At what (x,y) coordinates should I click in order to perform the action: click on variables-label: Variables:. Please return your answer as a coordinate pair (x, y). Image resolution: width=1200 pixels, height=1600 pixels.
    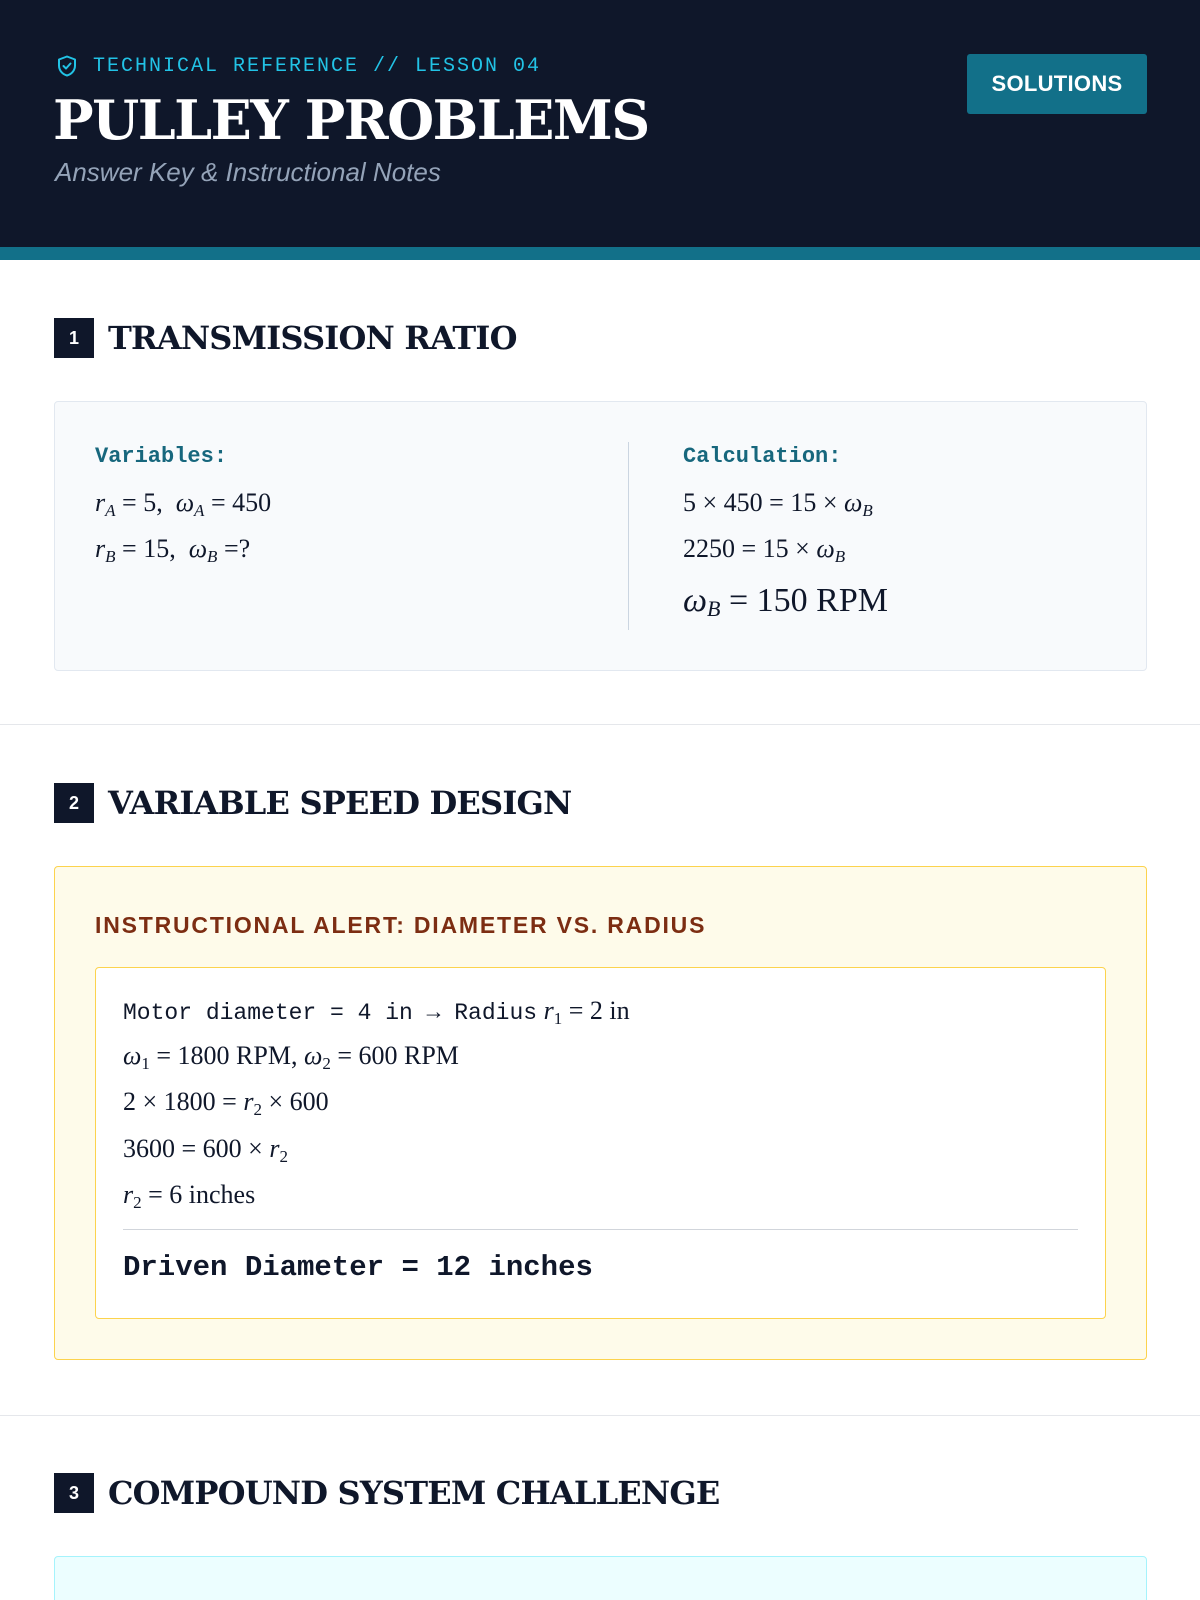
    Looking at the image, I should click on (161, 456).